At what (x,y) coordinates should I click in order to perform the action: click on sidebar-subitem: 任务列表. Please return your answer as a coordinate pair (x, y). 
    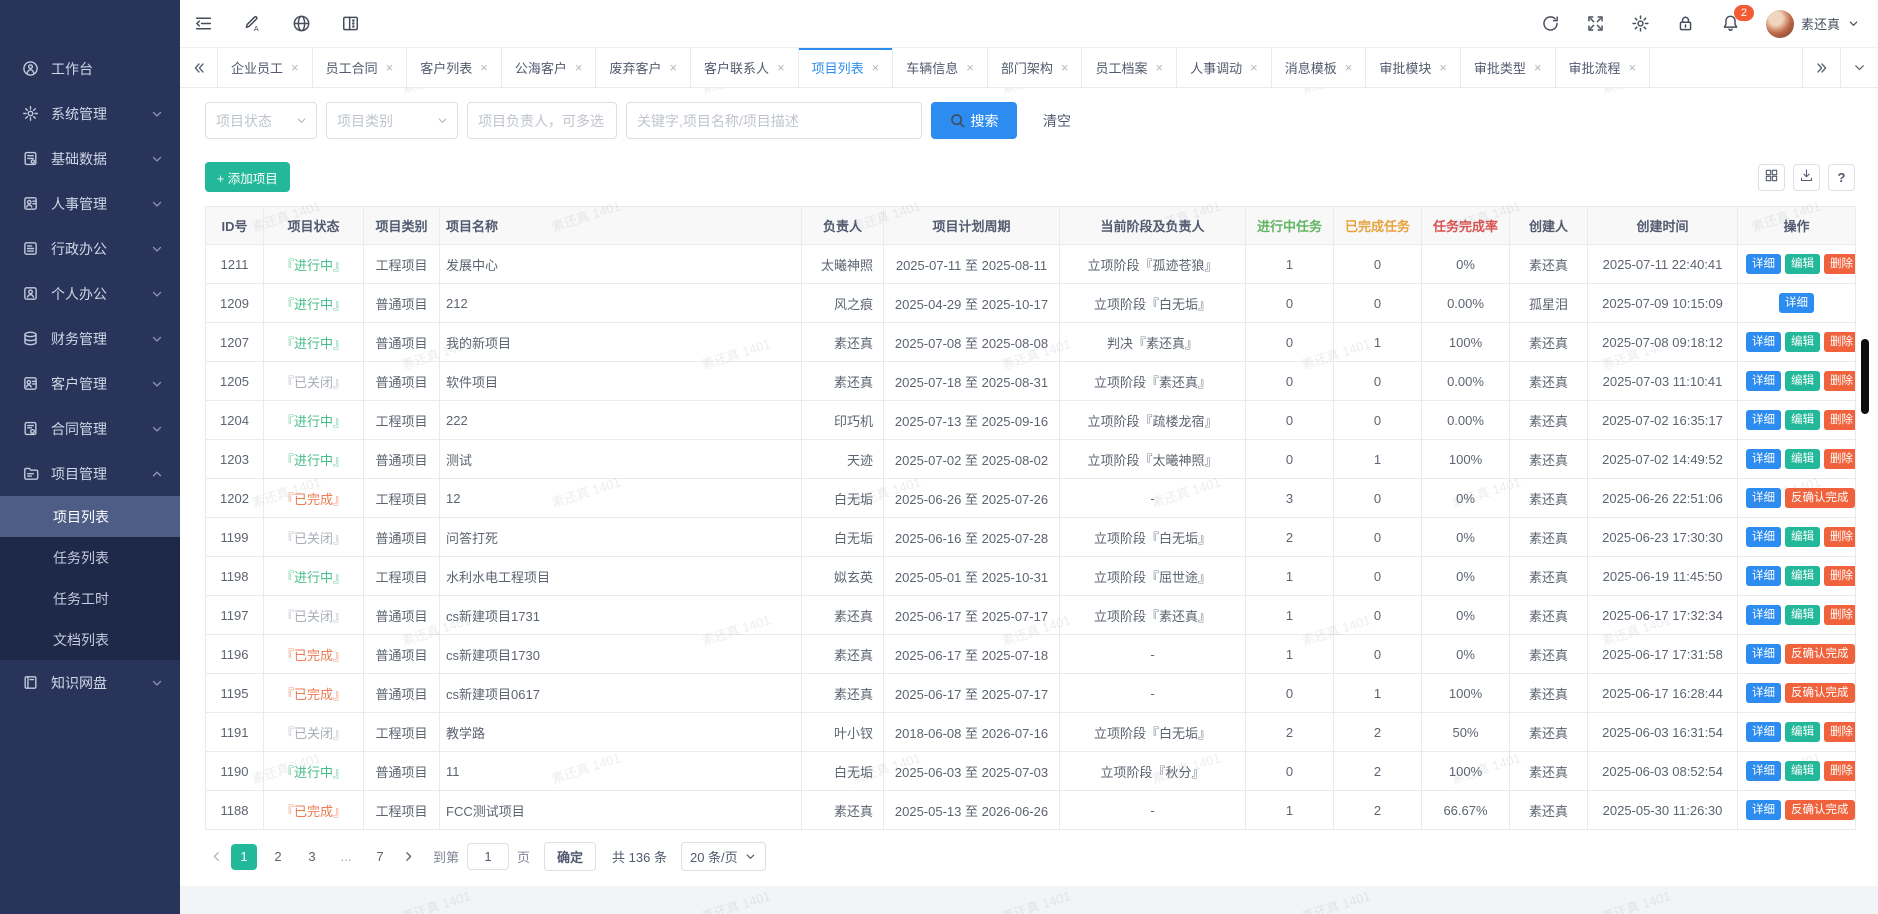
    Looking at the image, I should click on (90, 557).